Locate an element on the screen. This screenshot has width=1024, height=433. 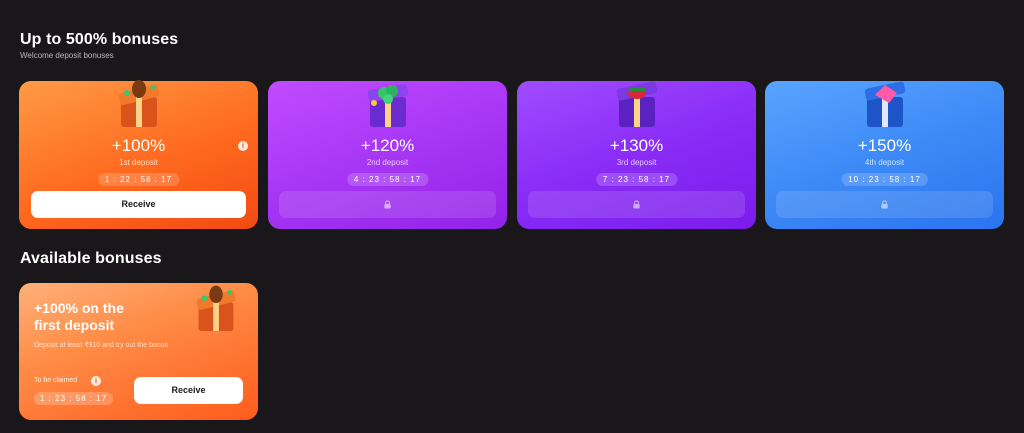
countdown-timer: 1 : 23 : 58 : 17 is located at coordinates (74, 398).